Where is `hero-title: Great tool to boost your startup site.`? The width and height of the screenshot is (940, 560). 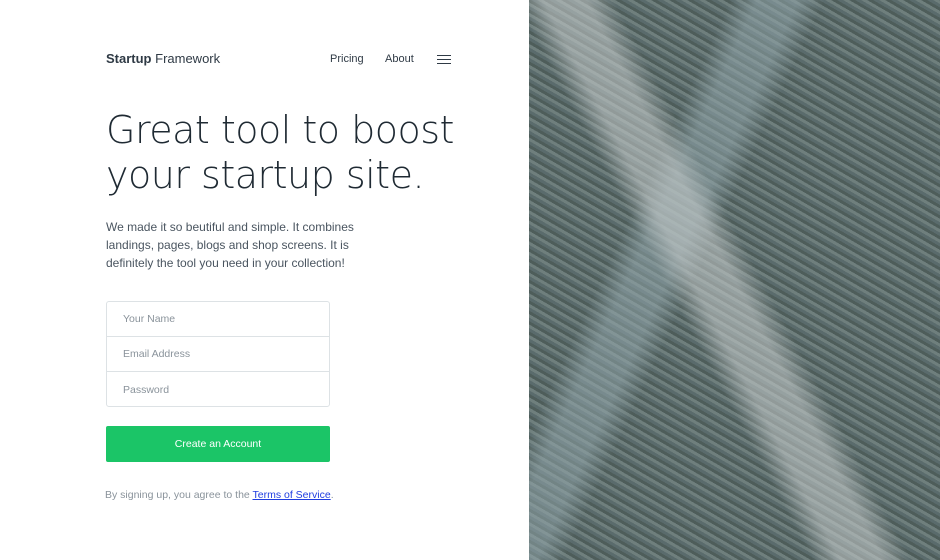 hero-title: Great tool to boost your startup site. is located at coordinates (280, 152).